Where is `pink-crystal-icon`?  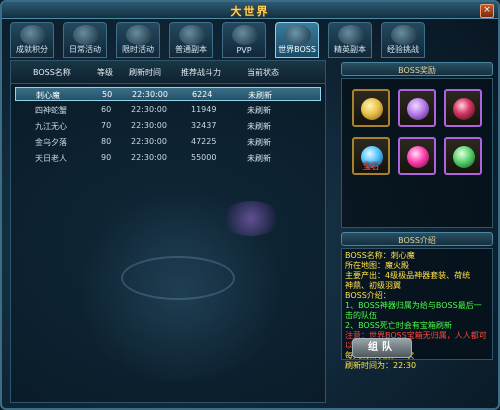
pink-crystal-icon is located at coordinates (418, 157).